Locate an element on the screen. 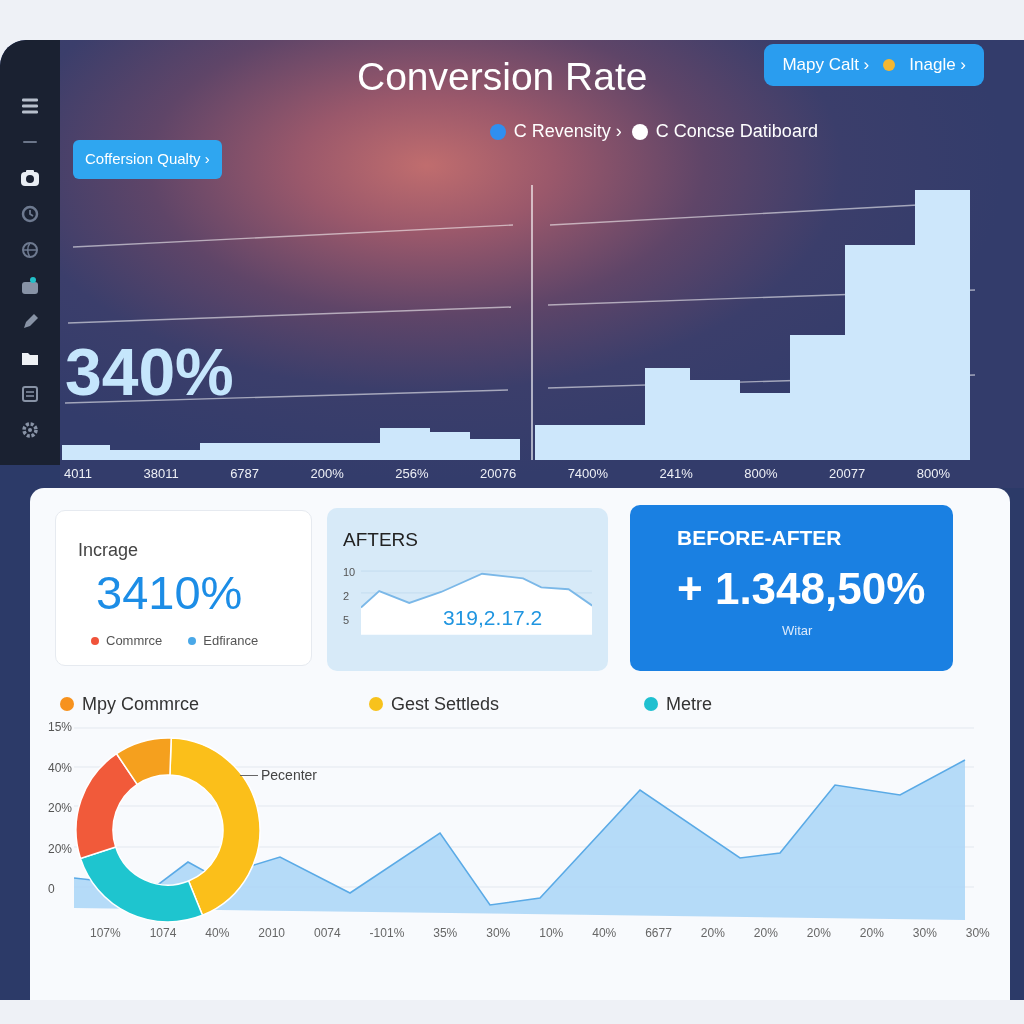 The image size is (1024, 1024). camera-icon is located at coordinates (30, 178).